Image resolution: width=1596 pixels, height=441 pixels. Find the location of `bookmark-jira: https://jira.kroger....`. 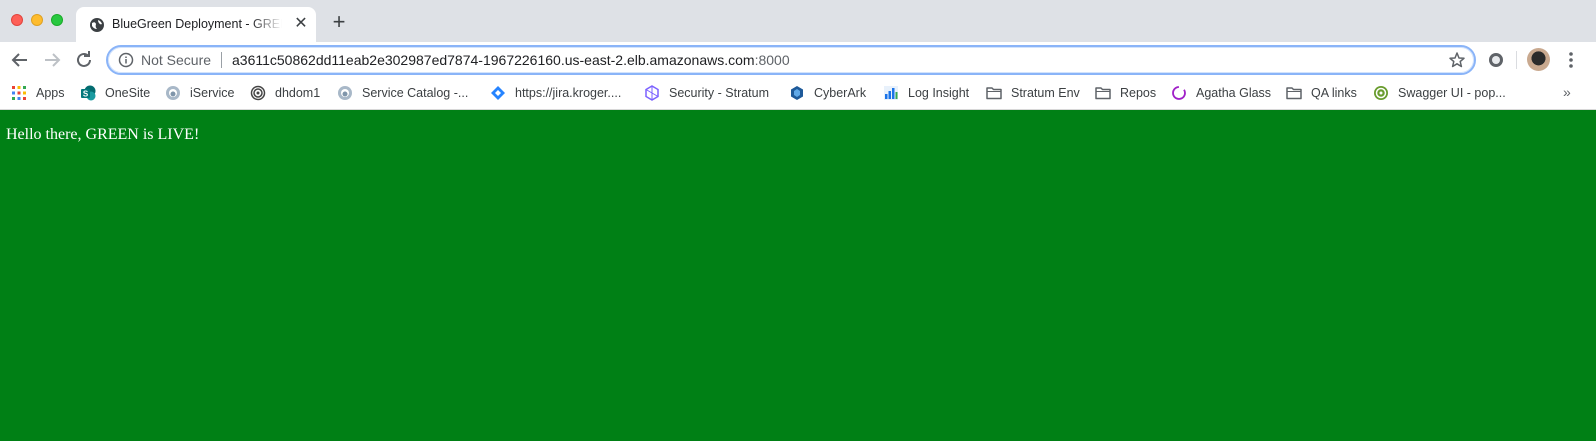

bookmark-jira: https://jira.kroger.... is located at coordinates (555, 93).